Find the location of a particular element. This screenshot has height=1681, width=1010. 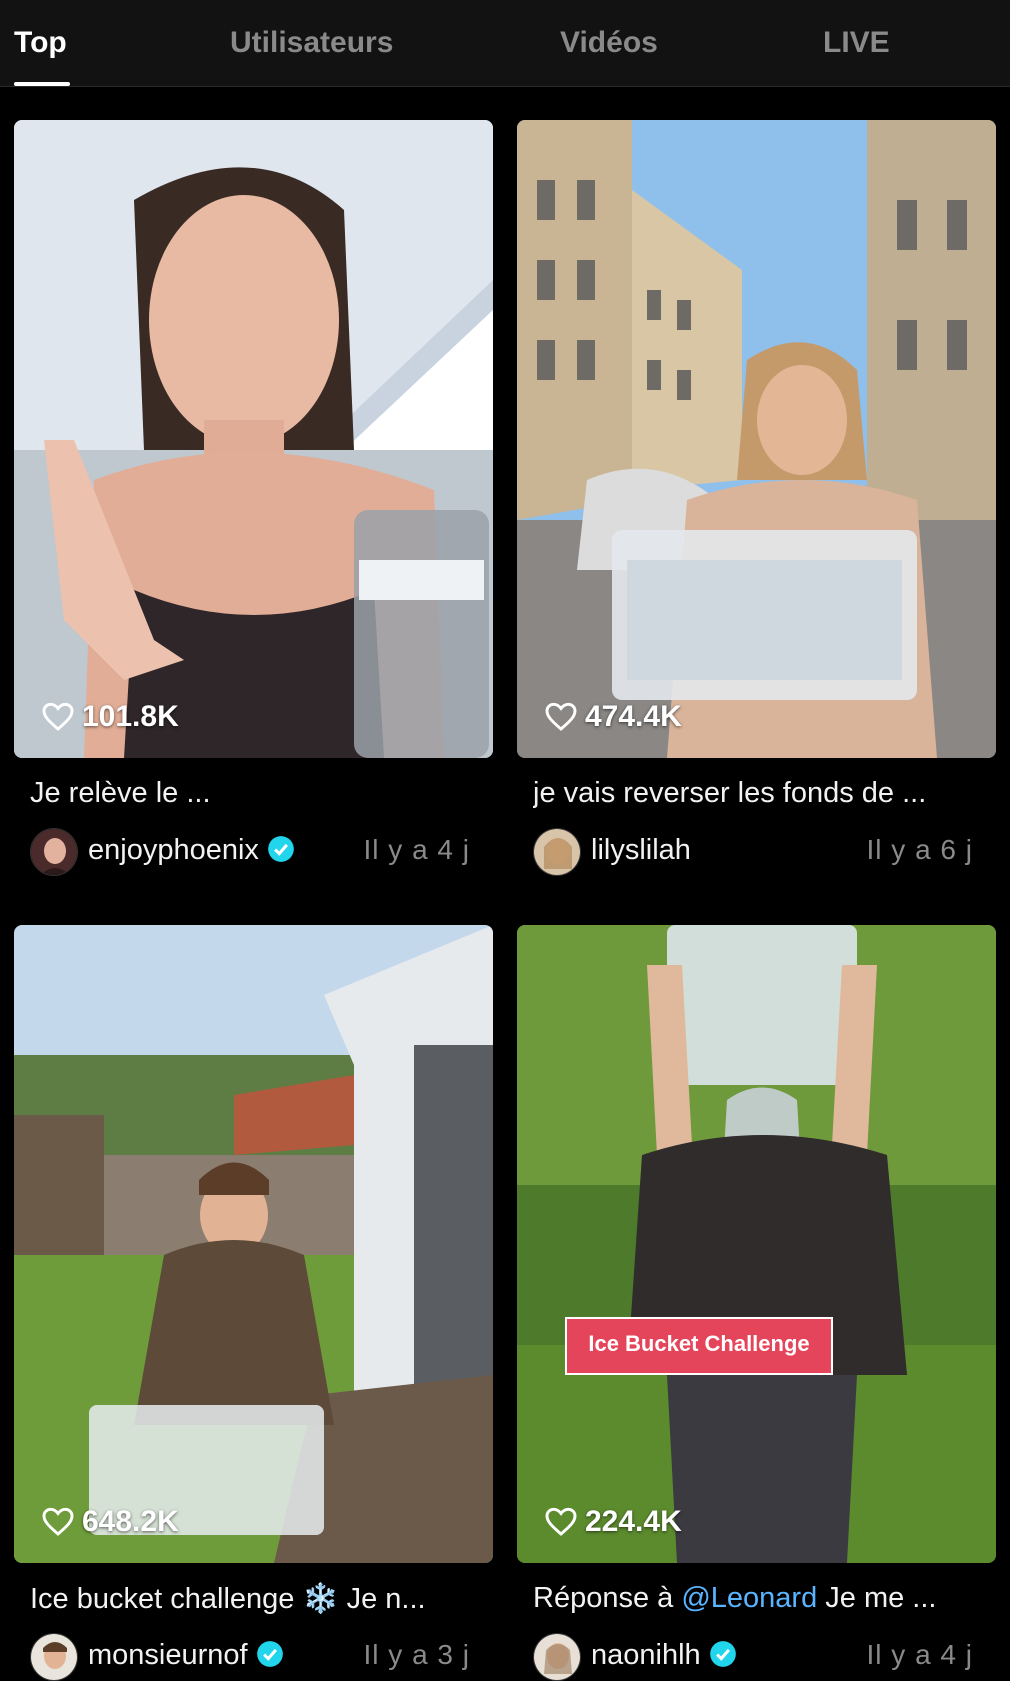

tab-videos: Vidéos is located at coordinates (609, 46).